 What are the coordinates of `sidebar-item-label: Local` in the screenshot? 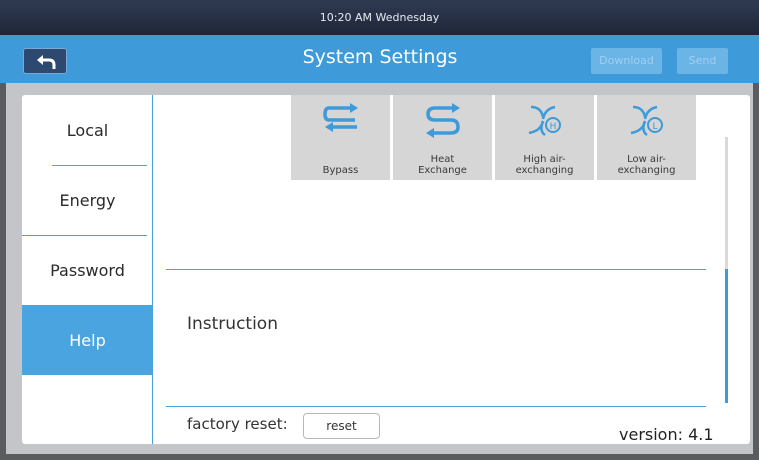 It's located at (87, 130).